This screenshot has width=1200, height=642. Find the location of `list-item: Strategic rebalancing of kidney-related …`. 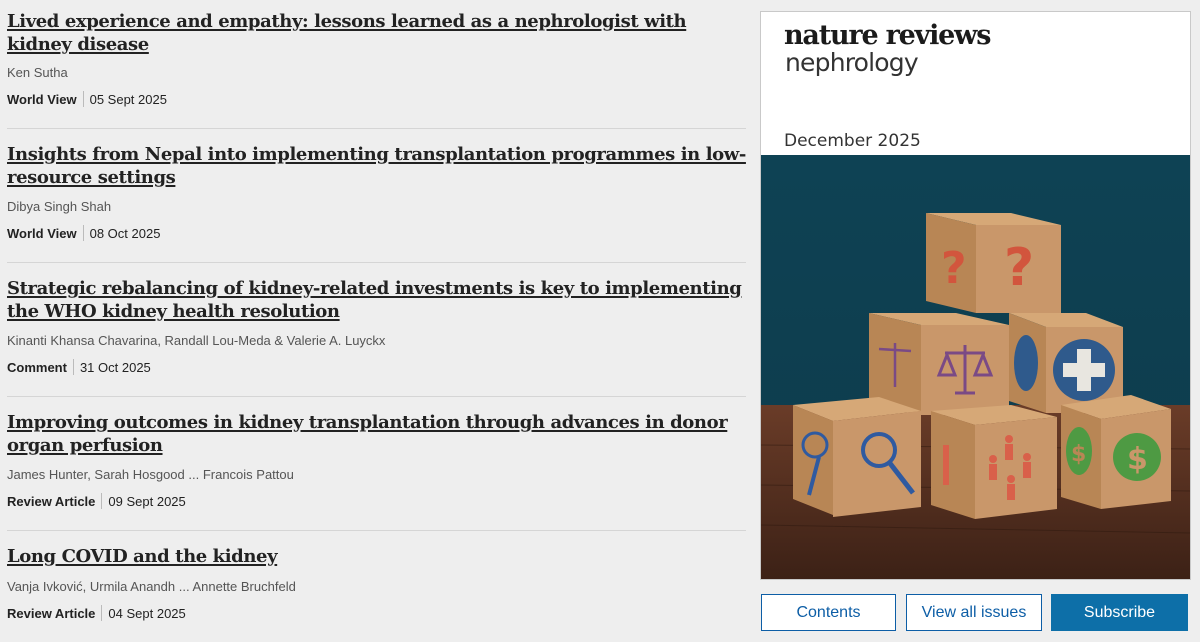

list-item: Strategic rebalancing of kidney-related … is located at coordinates (376, 330).